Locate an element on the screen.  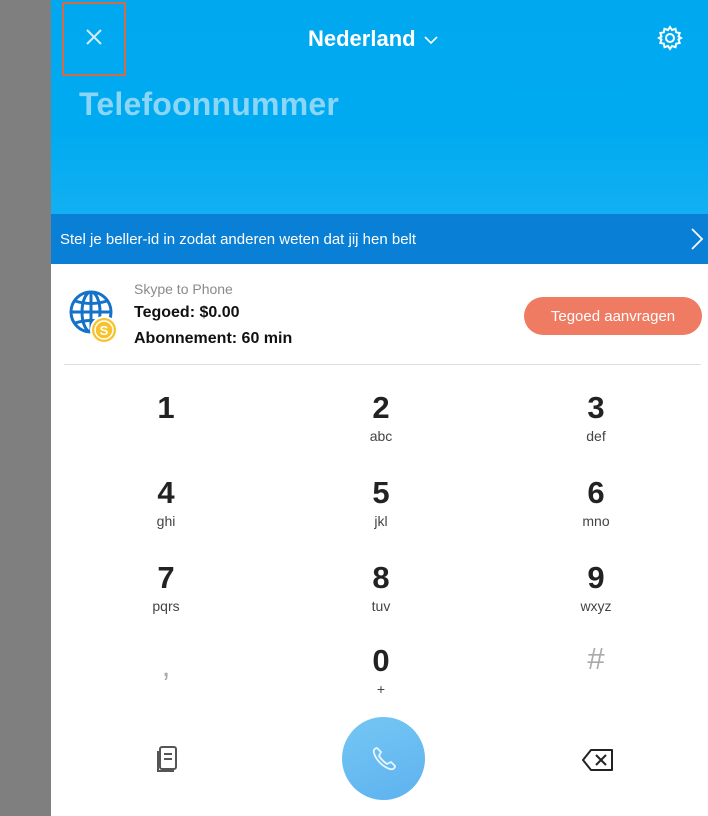
key-digit: 0 is located at coordinates (381, 660).